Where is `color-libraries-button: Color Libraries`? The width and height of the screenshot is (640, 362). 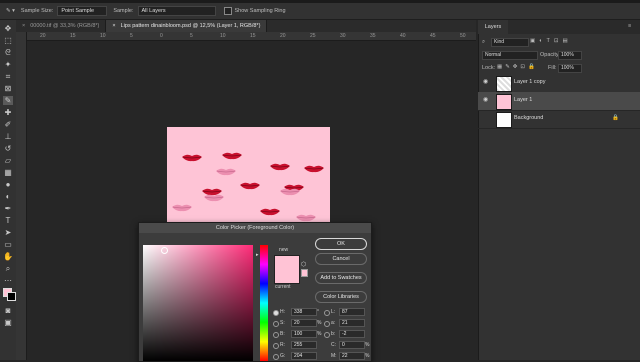
color-libraries-button: Color Libraries is located at coordinates (341, 297).